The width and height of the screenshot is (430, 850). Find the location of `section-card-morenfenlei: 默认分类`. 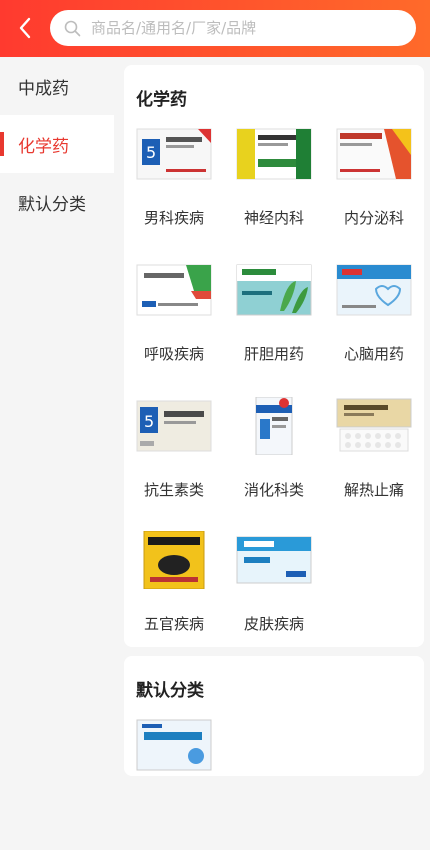

section-card-morenfenlei: 默认分类 is located at coordinates (274, 716).